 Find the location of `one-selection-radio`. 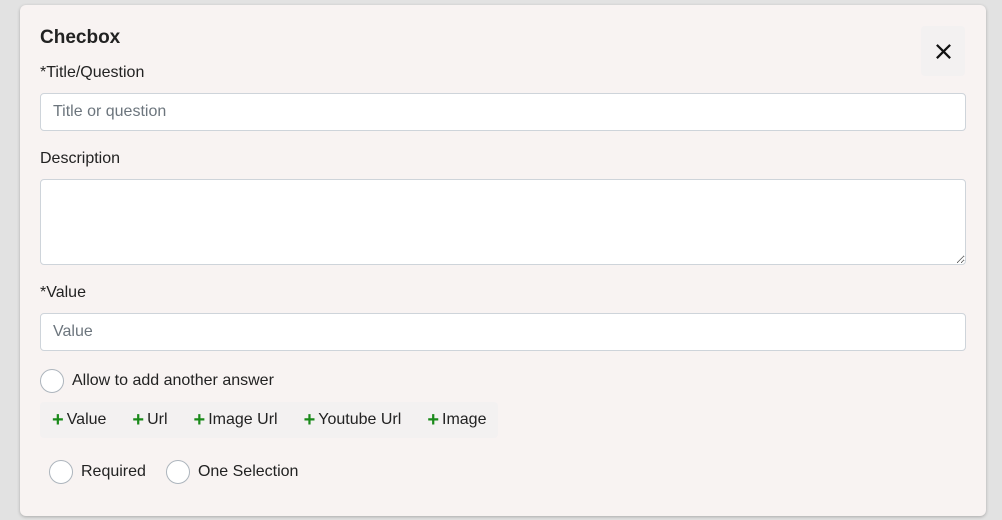

one-selection-radio is located at coordinates (177, 472).